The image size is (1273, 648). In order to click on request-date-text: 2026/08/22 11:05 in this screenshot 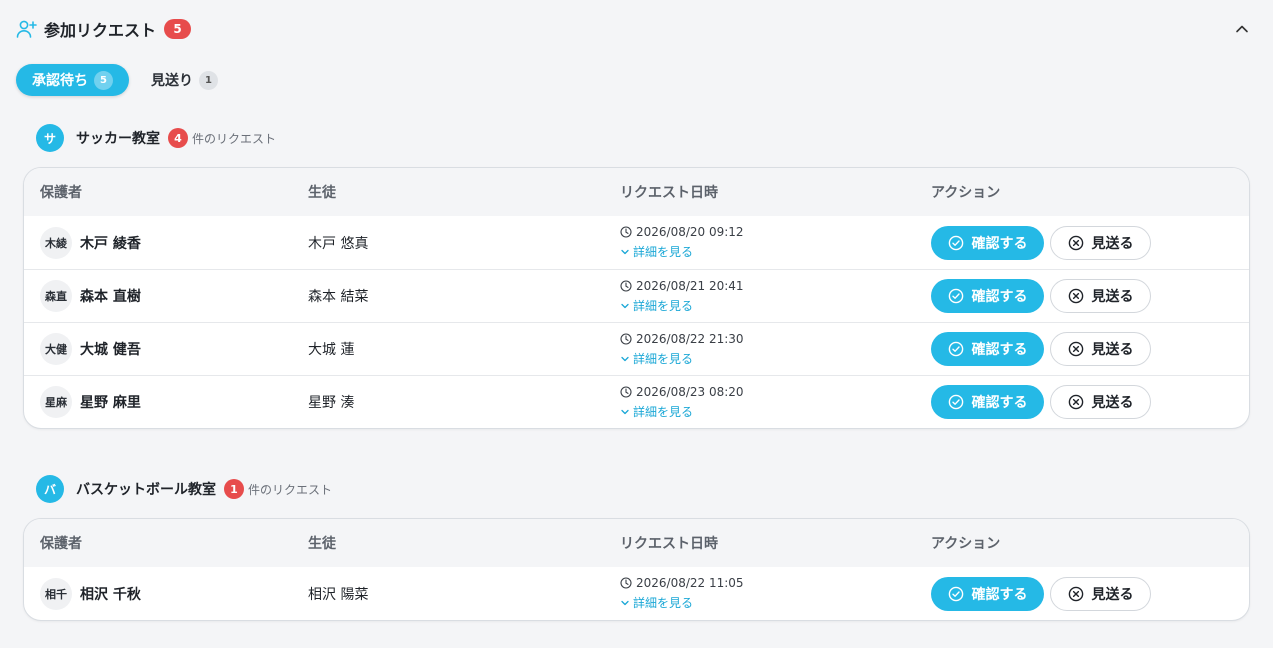, I will do `click(690, 583)`.